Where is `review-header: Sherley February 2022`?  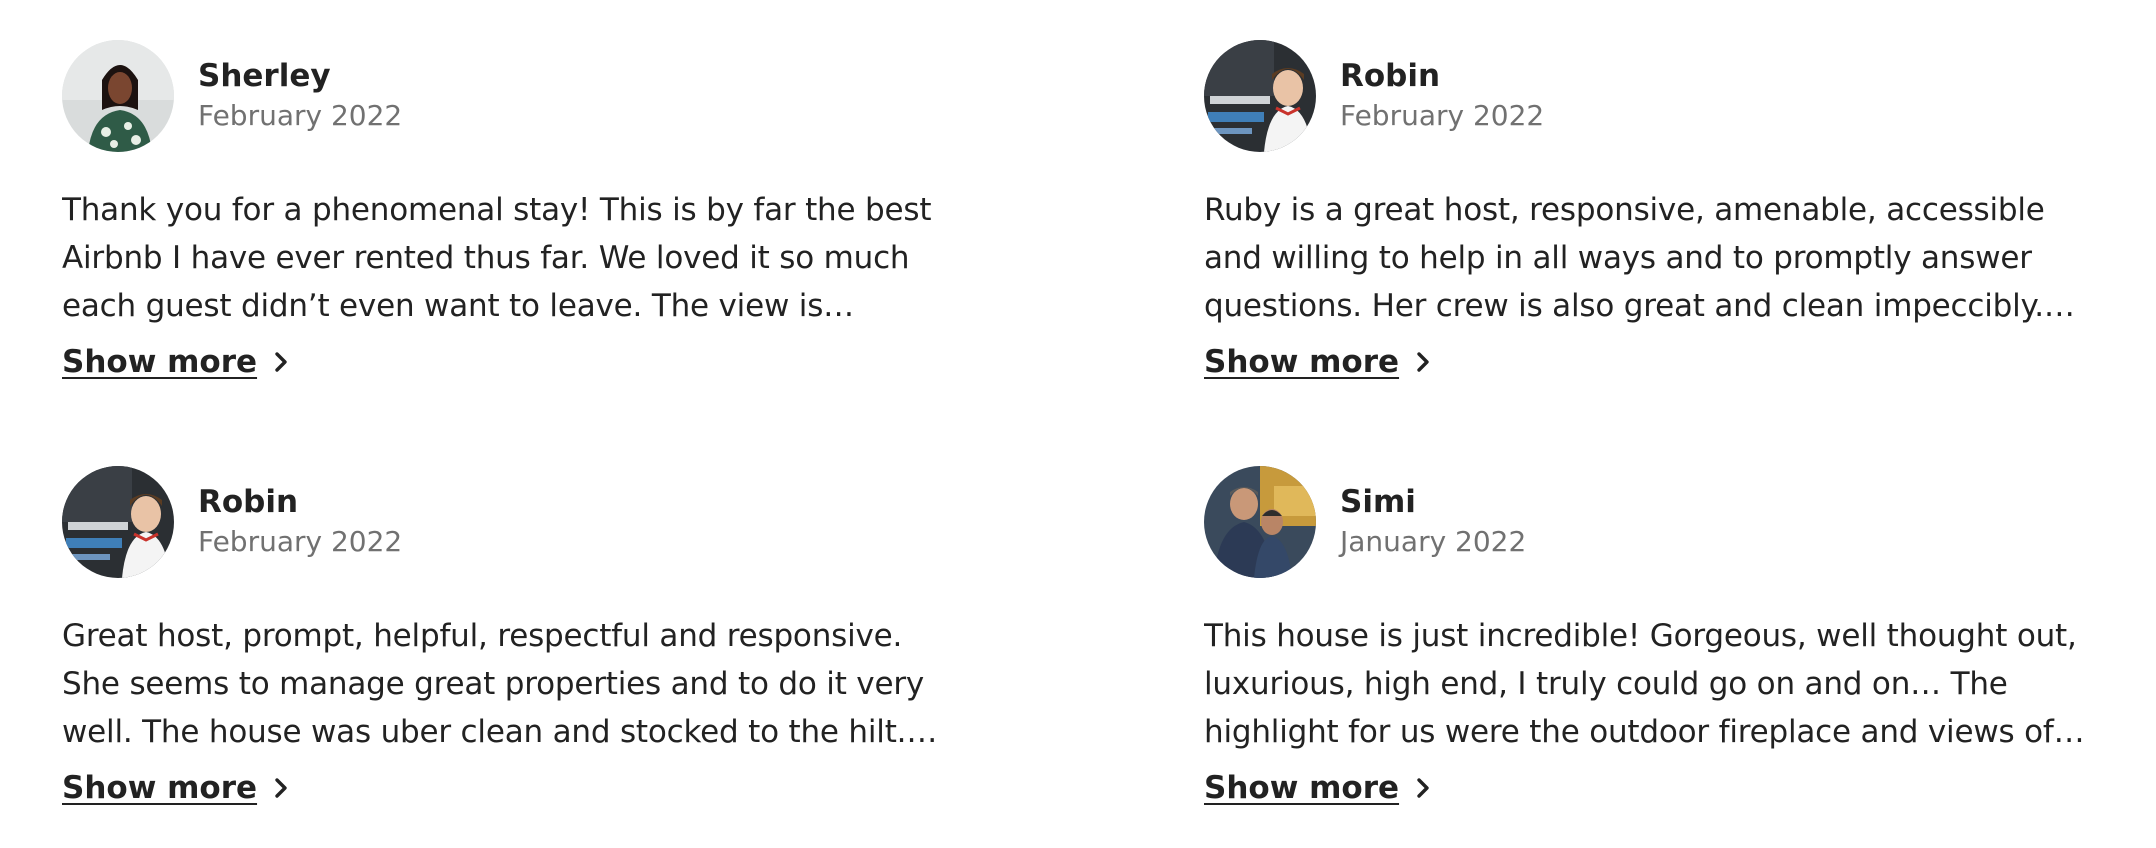 review-header: Sherley February 2022 is located at coordinates (512, 96).